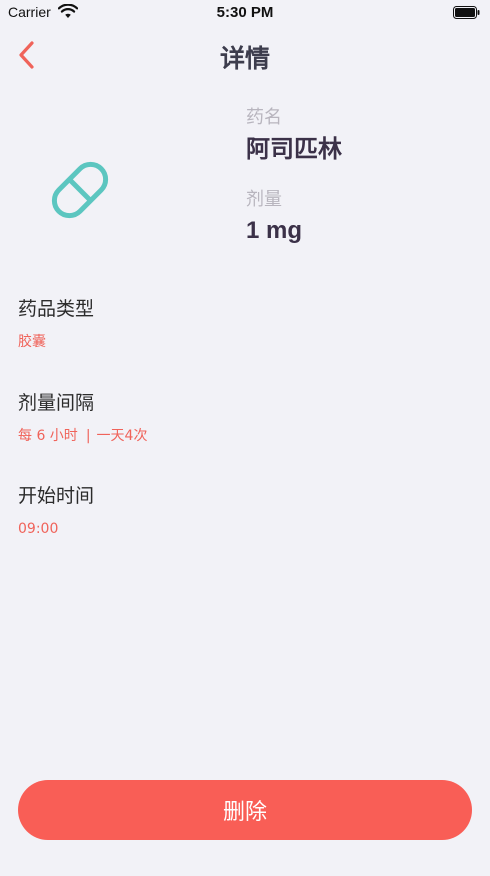  Describe the element at coordinates (56, 403) in the screenshot. I see `dose-interval-title: 剂量间隔` at that location.